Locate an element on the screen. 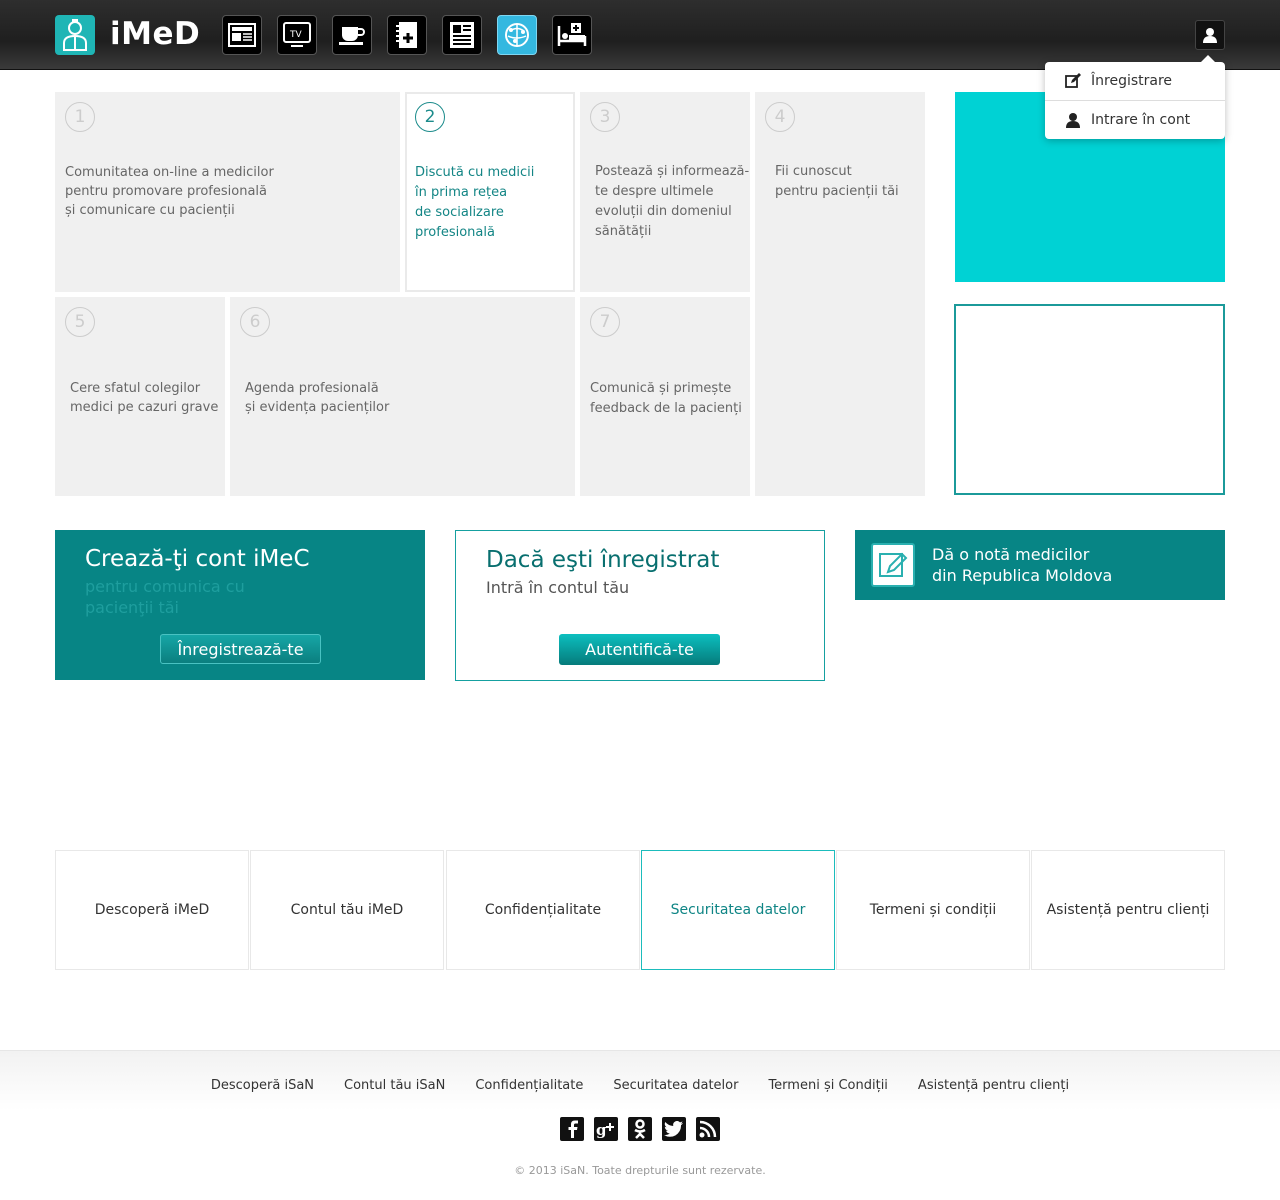  edit-icon is located at coordinates (1073, 80).